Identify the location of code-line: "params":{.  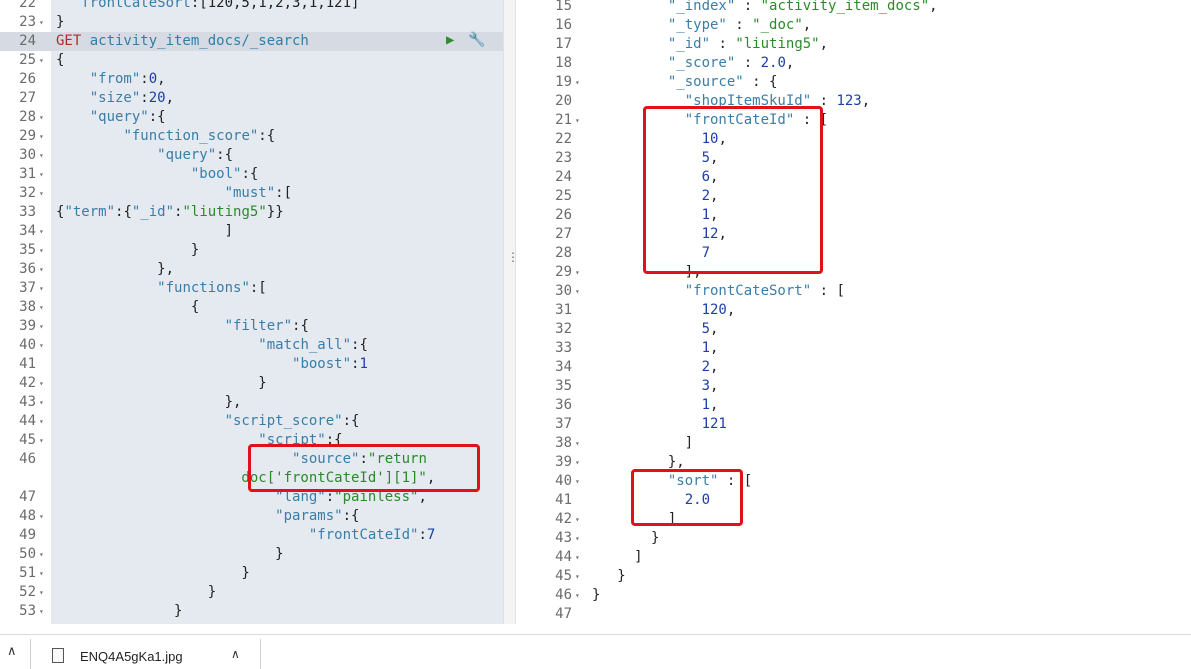
(207, 516).